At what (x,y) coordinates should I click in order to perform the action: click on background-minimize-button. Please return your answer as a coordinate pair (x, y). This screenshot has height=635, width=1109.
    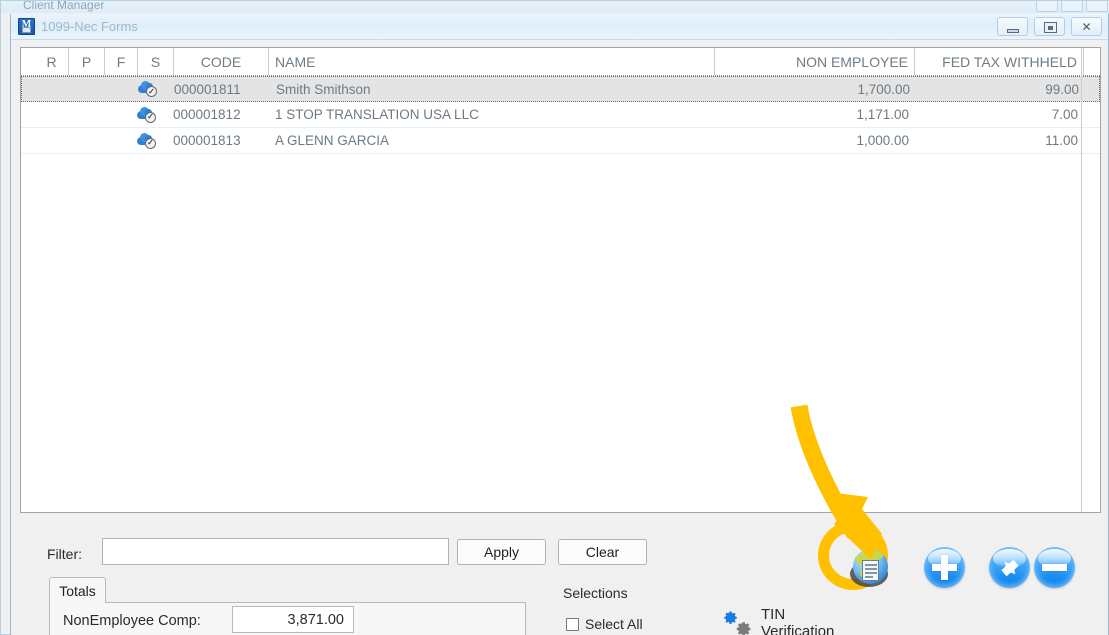
    Looking at the image, I should click on (1047, 6).